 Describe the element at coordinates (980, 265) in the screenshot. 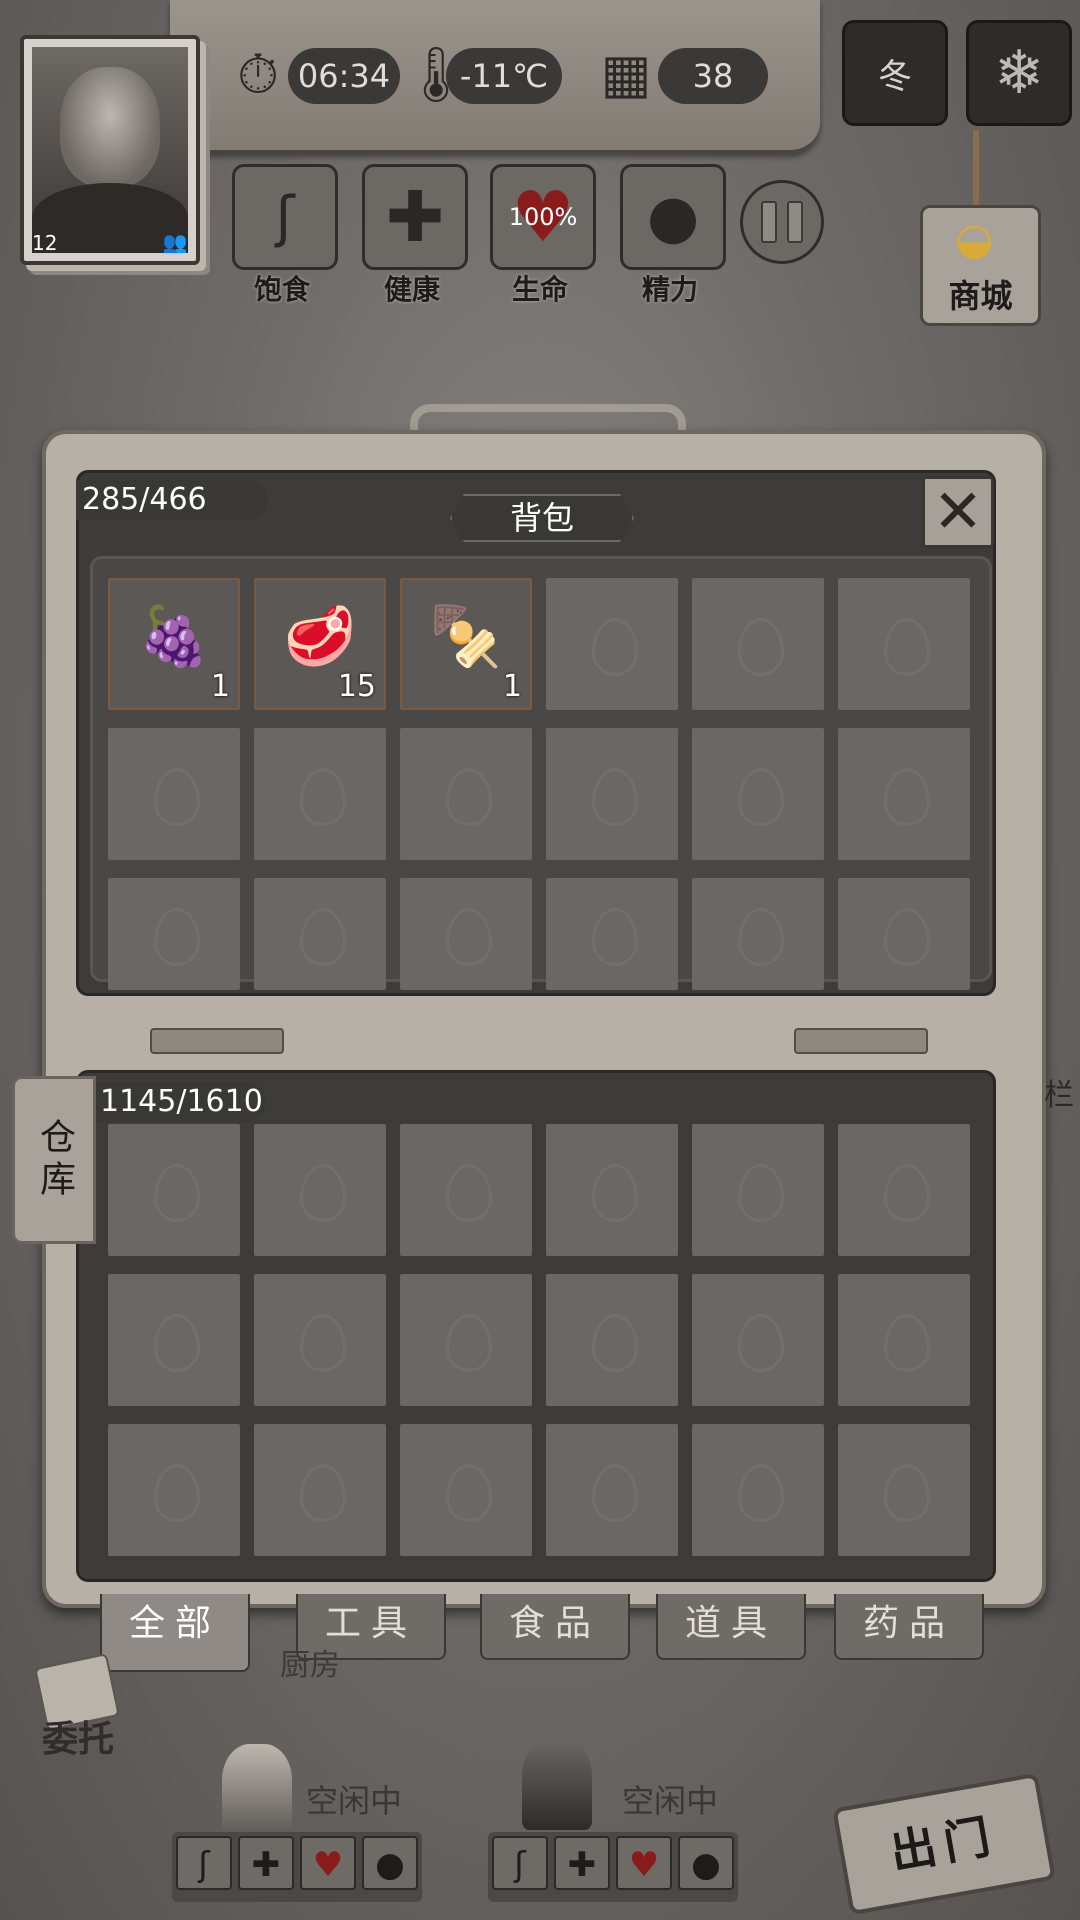

I see `shop-button: ◒ 商城` at that location.